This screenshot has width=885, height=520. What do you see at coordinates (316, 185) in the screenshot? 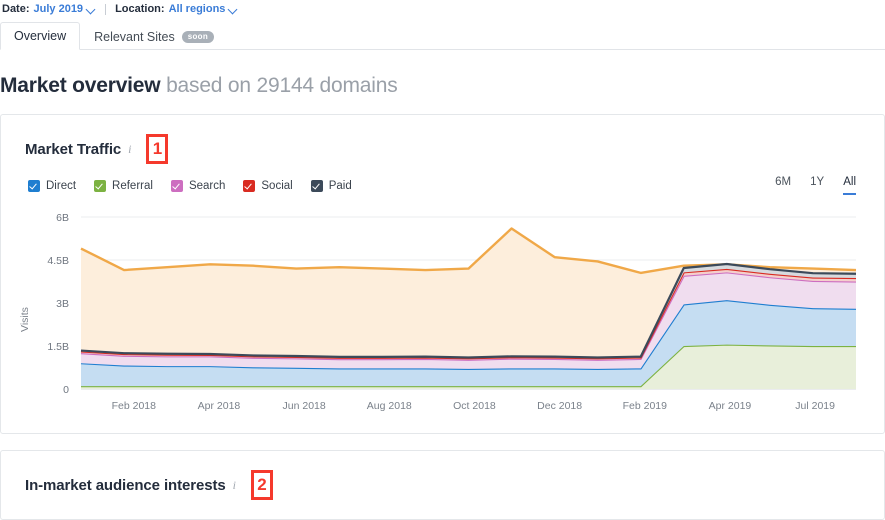
I see `checkbox-paid` at bounding box center [316, 185].